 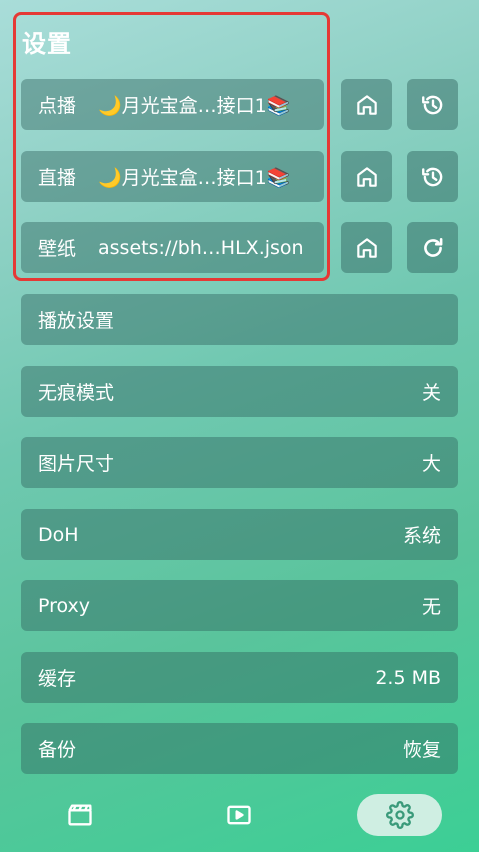 I want to click on proxy-label: Proxy, so click(x=64, y=605).